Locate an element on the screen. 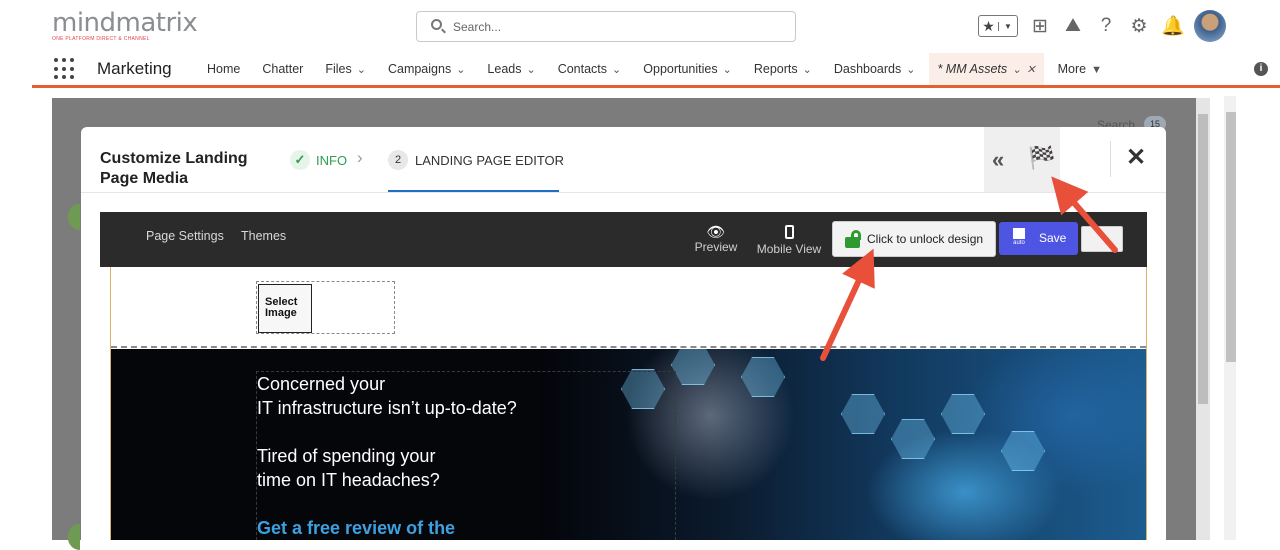 The image size is (1280, 550). hero-headline-4: time on IT headaches? is located at coordinates (348, 480).